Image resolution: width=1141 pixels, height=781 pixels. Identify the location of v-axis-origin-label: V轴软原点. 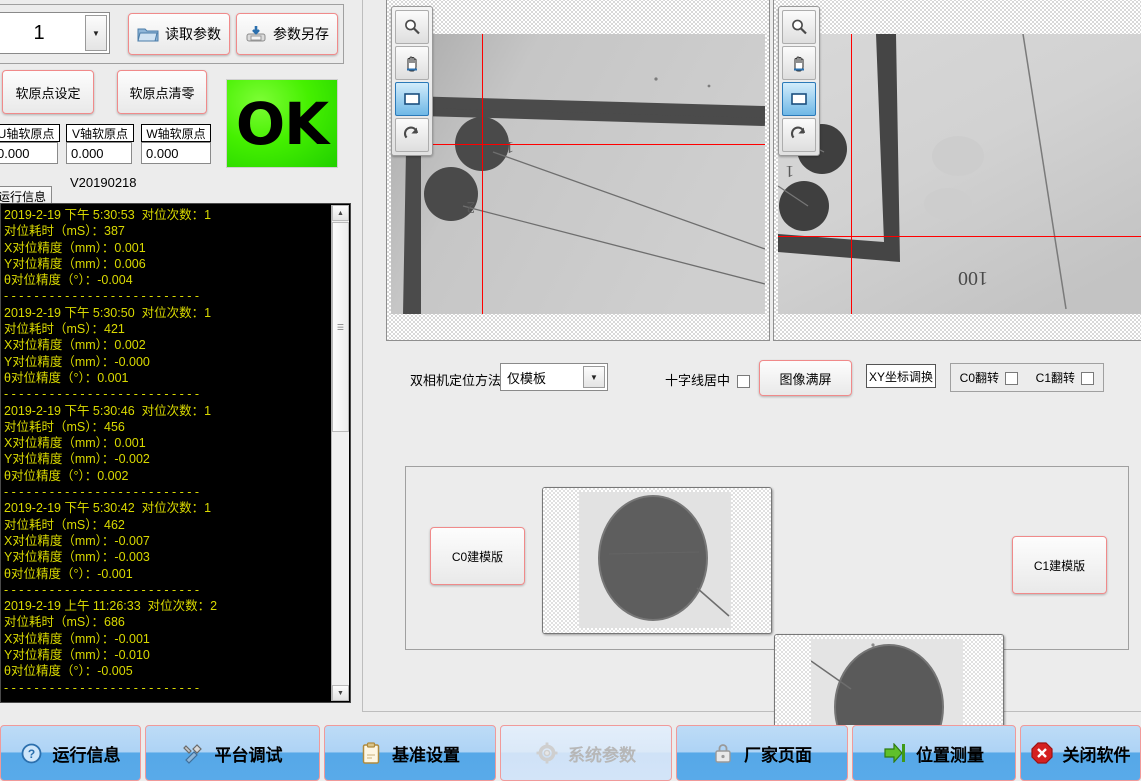
(99, 133).